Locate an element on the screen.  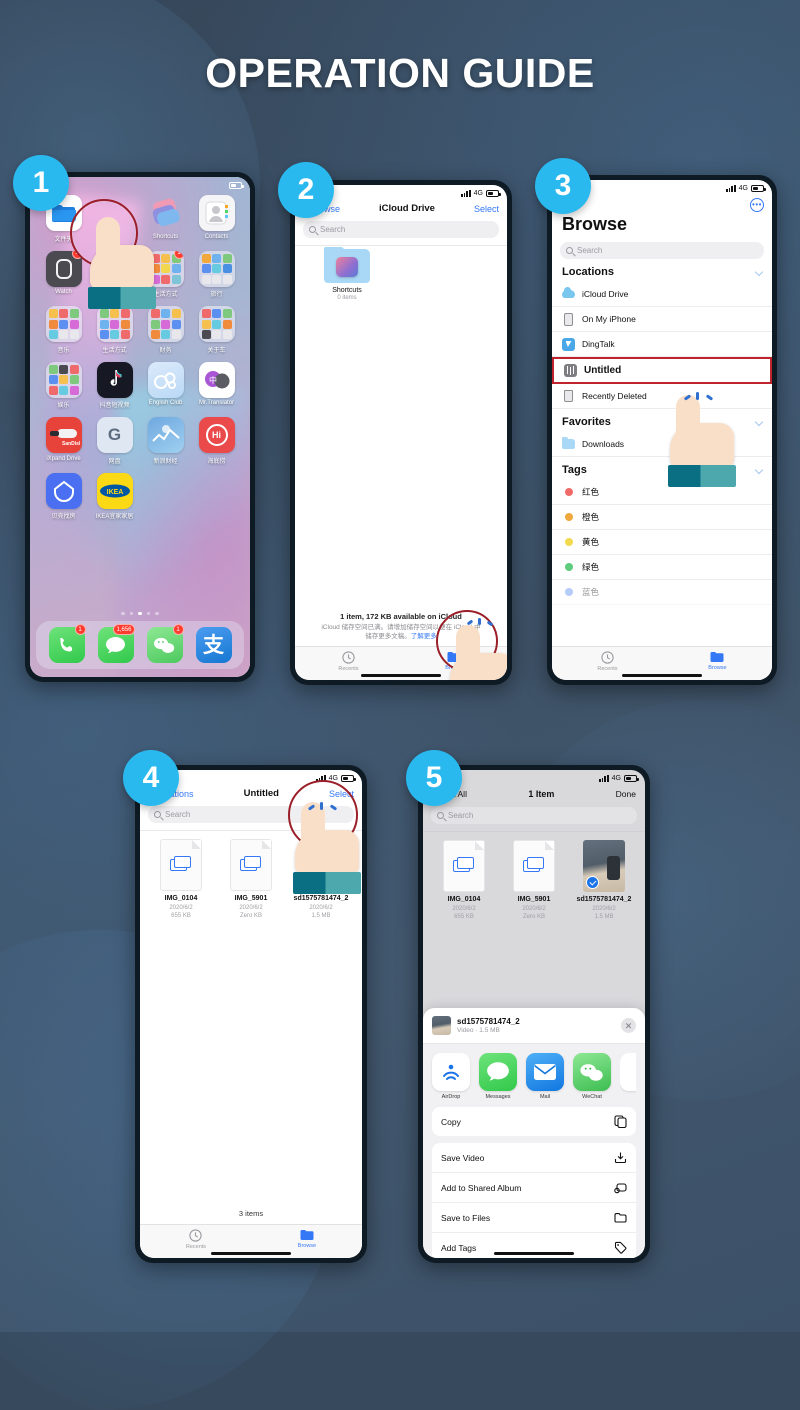
app-ixpand-drive: SanDisk iXpand Drive is located at coordinates (63, 441).